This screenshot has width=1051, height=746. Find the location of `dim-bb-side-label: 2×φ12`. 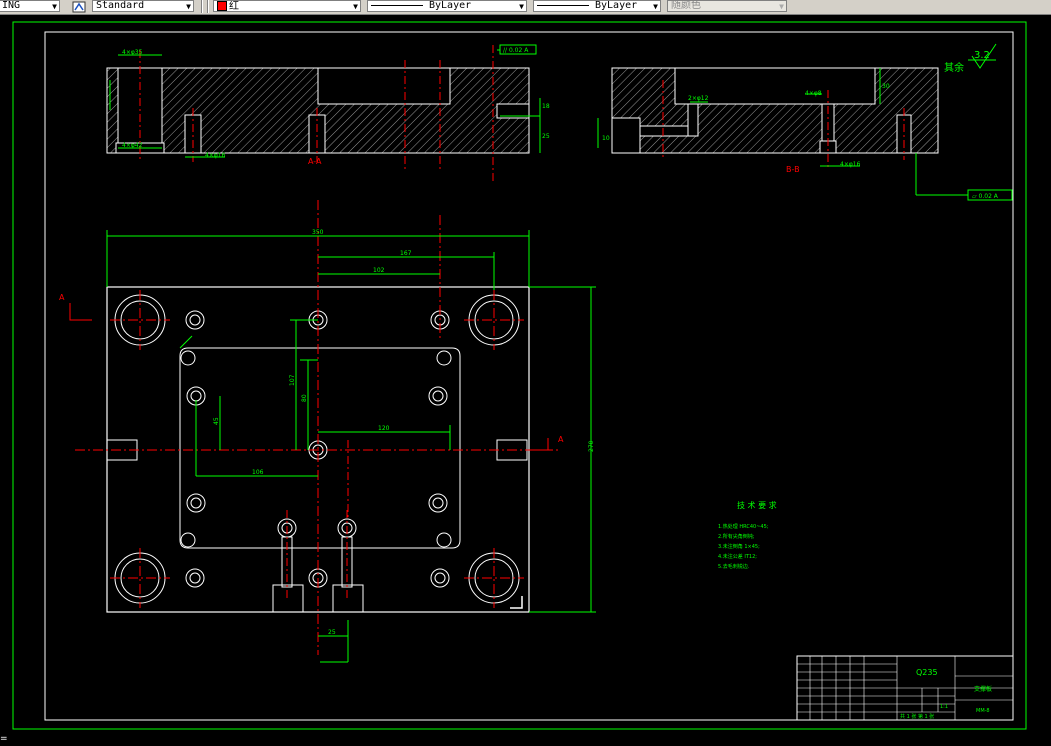

dim-bb-side-label: 2×φ12 is located at coordinates (698, 98).